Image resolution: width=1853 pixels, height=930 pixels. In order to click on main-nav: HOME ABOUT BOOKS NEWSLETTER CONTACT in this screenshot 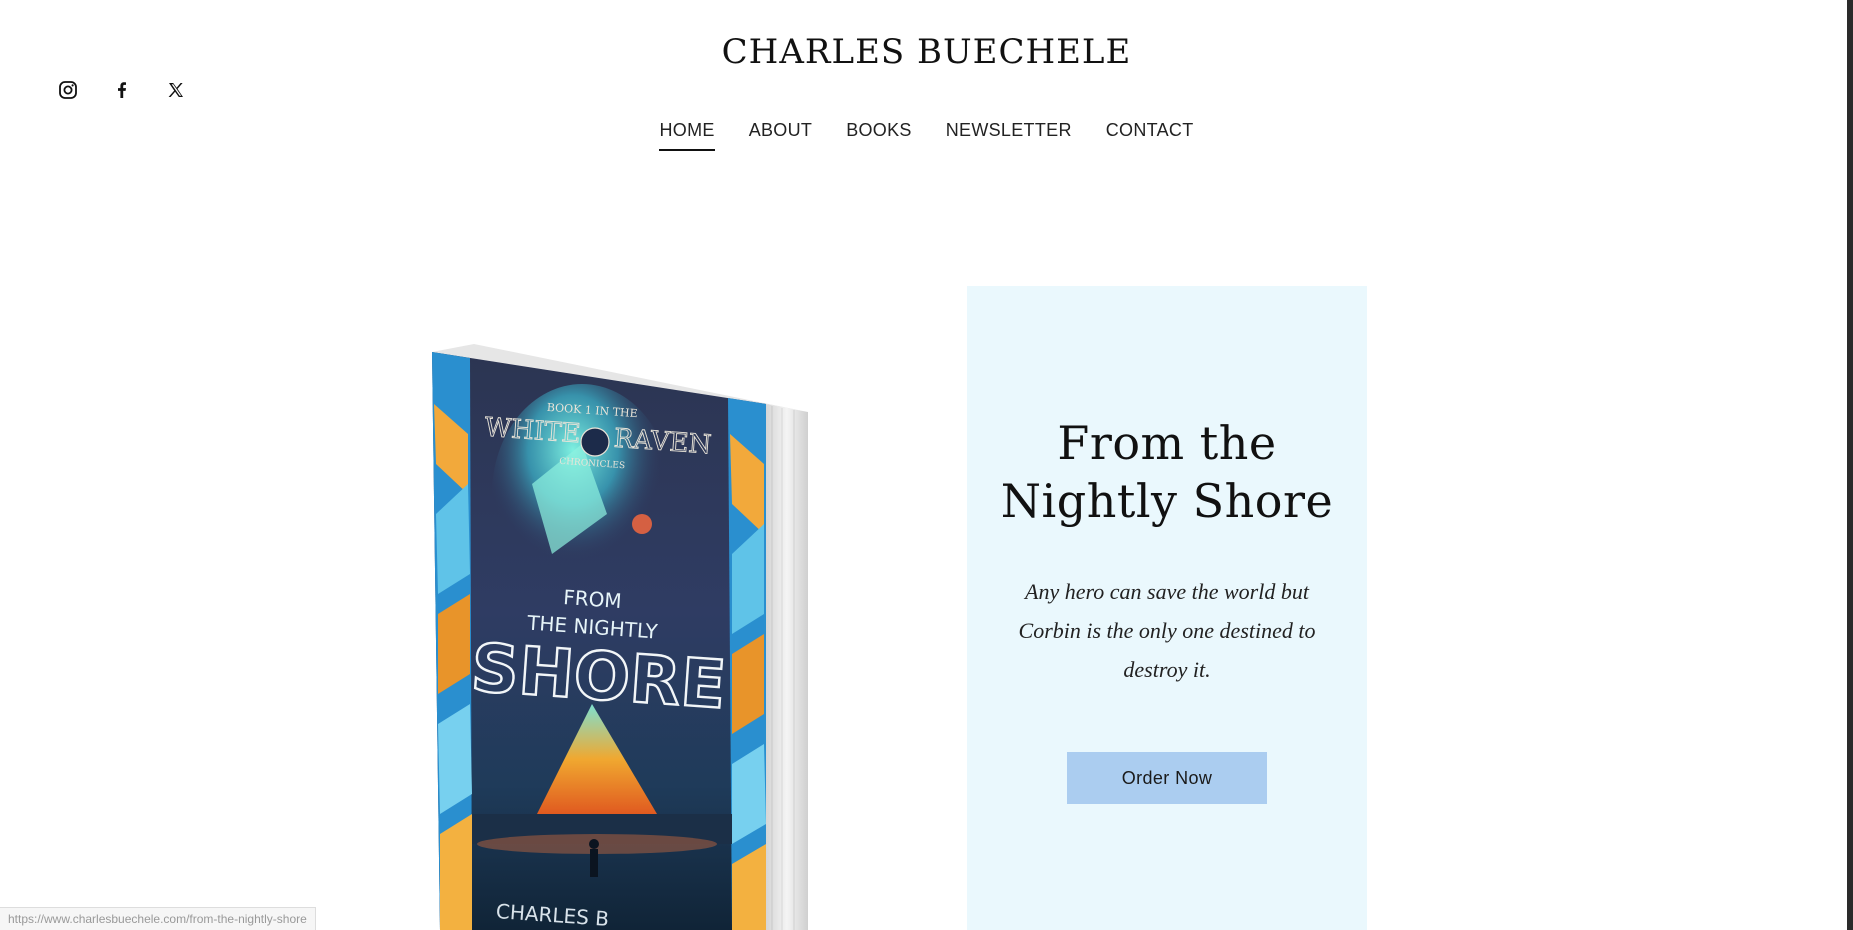, I will do `click(926, 135)`.